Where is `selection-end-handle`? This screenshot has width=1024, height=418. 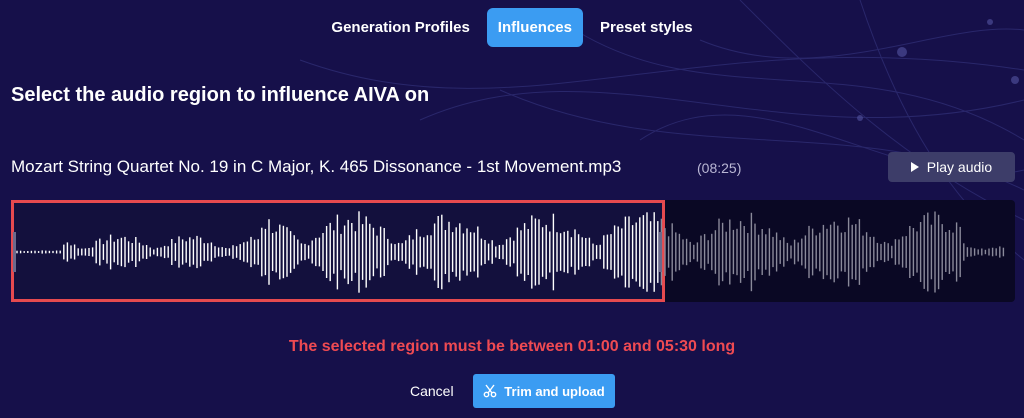
selection-end-handle is located at coordinates (660, 252).